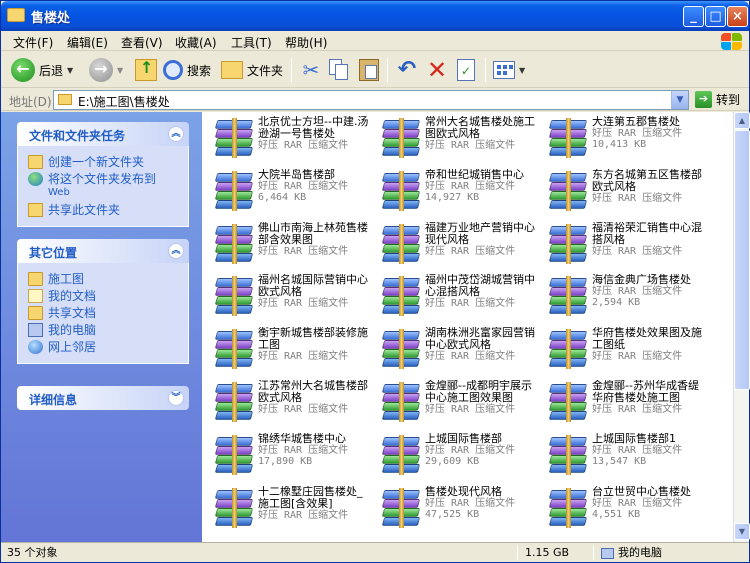 The height and width of the screenshot is (563, 750). Describe the element at coordinates (35, 313) in the screenshot. I see `shared-documents-icon` at that location.